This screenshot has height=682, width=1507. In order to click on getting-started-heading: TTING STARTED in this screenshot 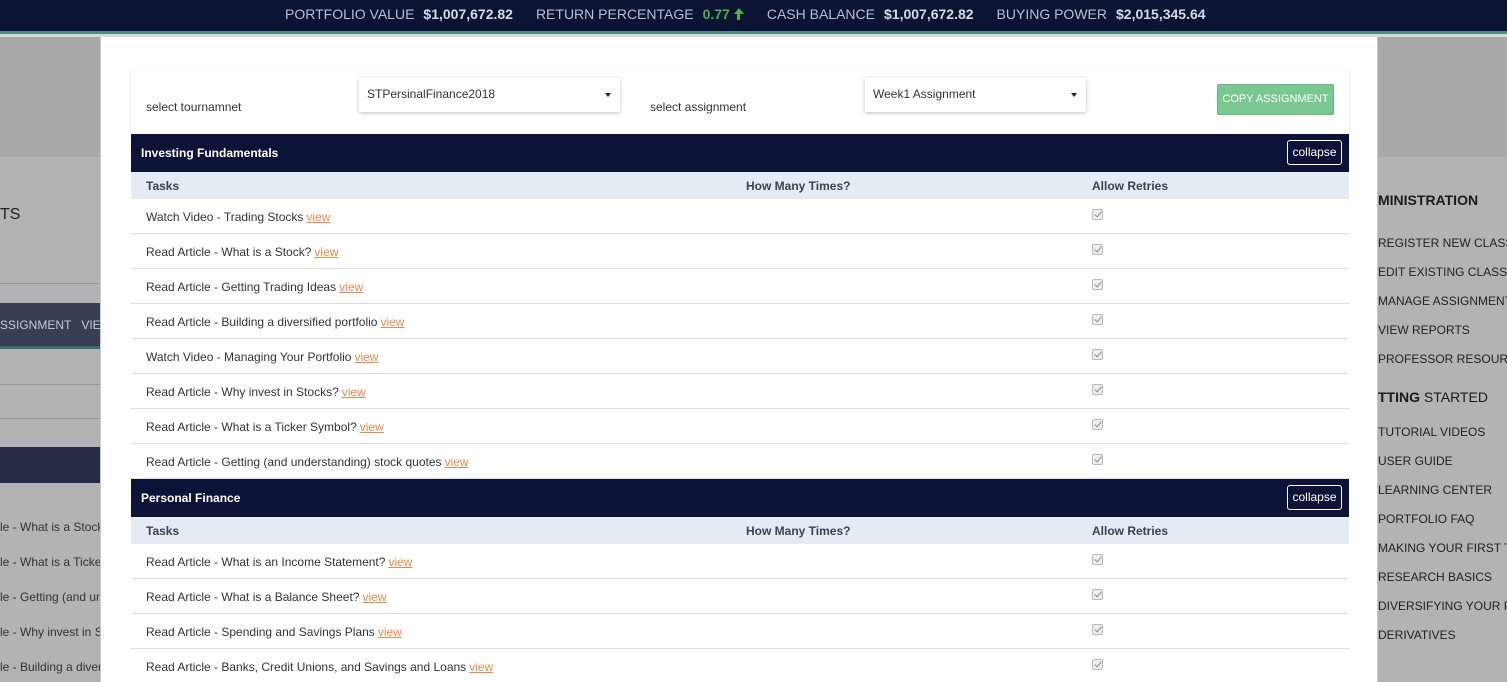, I will do `click(1442, 400)`.